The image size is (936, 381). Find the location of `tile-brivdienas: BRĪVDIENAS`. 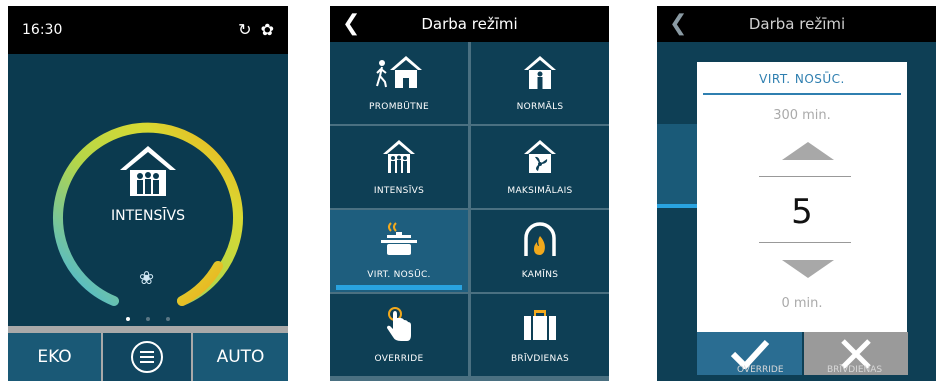

tile-brivdienas: BRĪVDIENAS is located at coordinates (540, 335).